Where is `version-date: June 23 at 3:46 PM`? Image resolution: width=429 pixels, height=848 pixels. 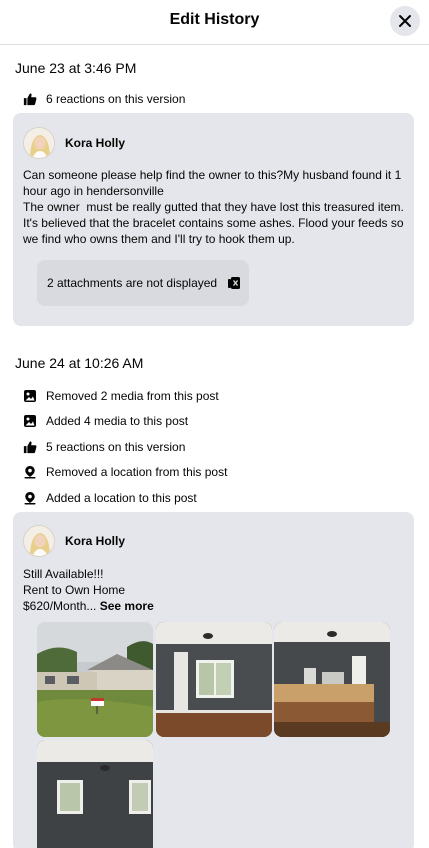 version-date: June 23 at 3:46 PM is located at coordinates (76, 68).